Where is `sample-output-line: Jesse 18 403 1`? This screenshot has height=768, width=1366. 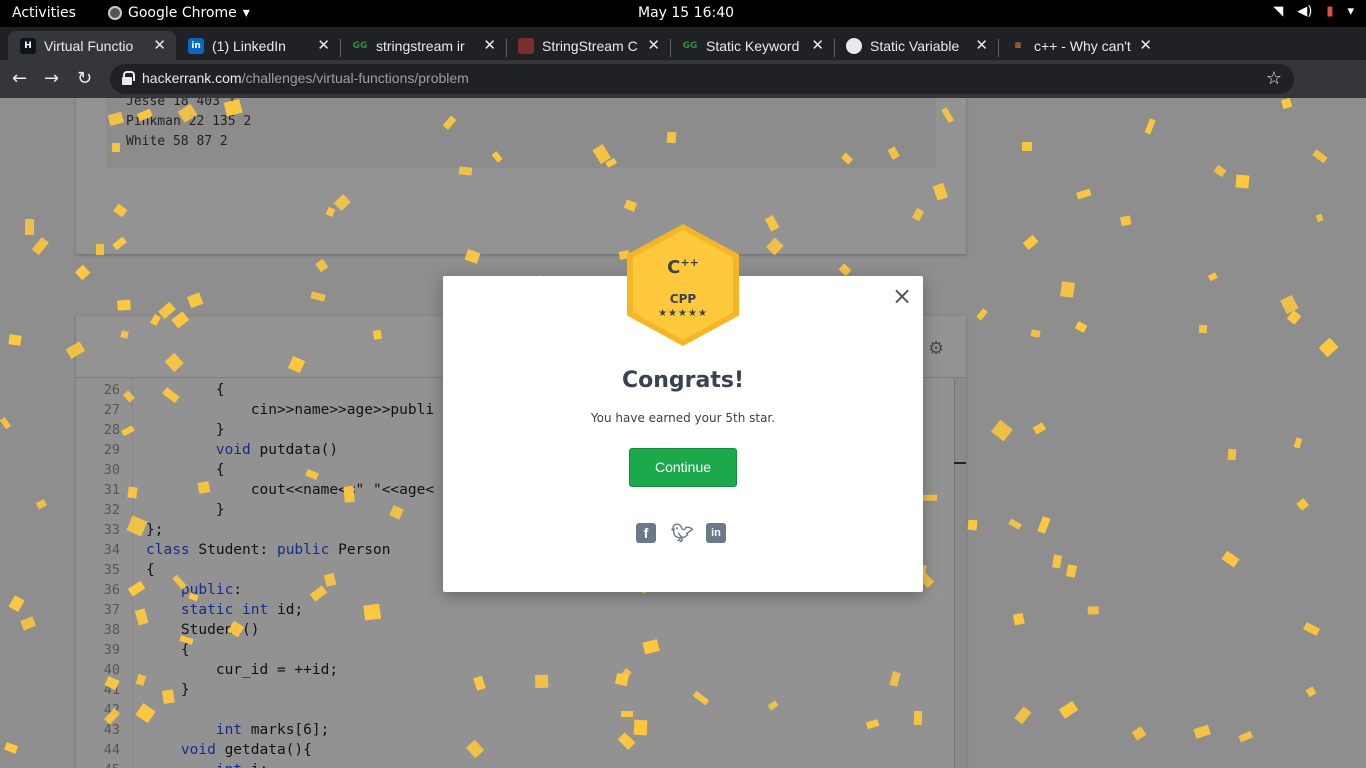 sample-output-line: Jesse 18 403 1 is located at coordinates (181, 103).